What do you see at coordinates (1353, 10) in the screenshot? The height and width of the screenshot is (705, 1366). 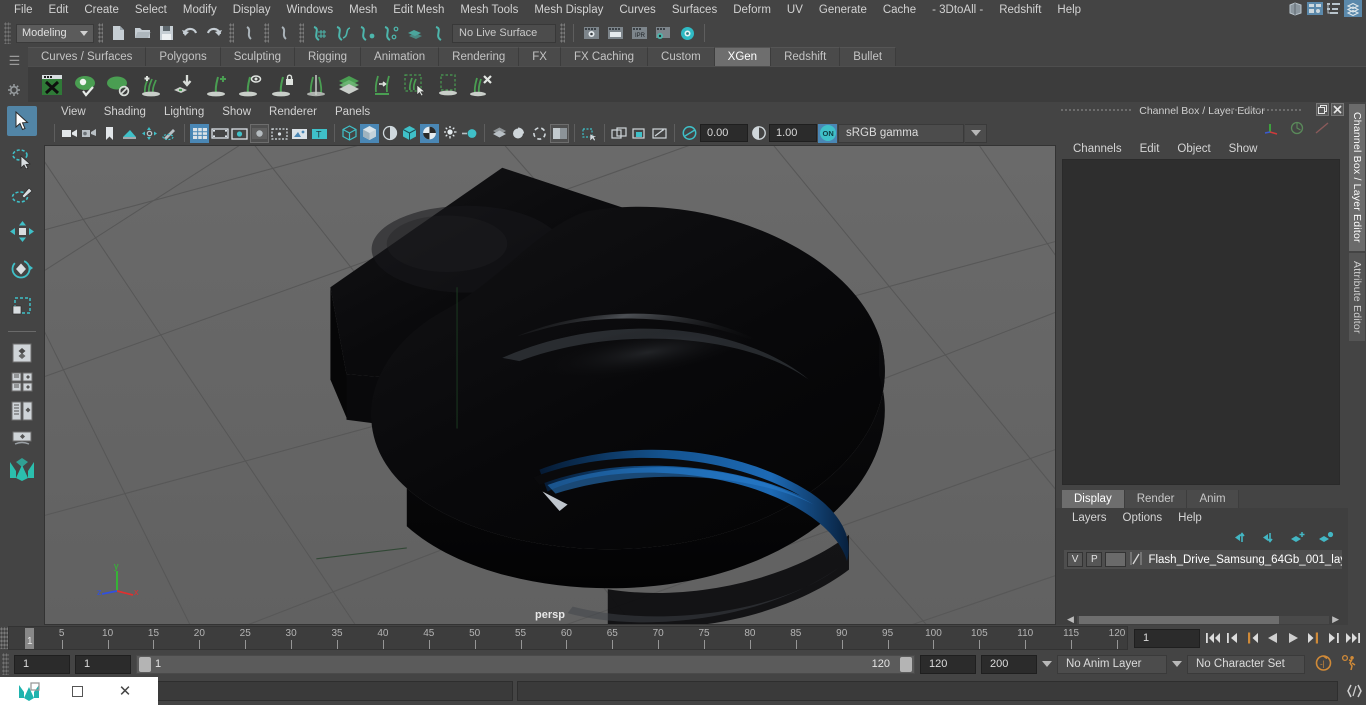 I see `node-editor-icon` at bounding box center [1353, 10].